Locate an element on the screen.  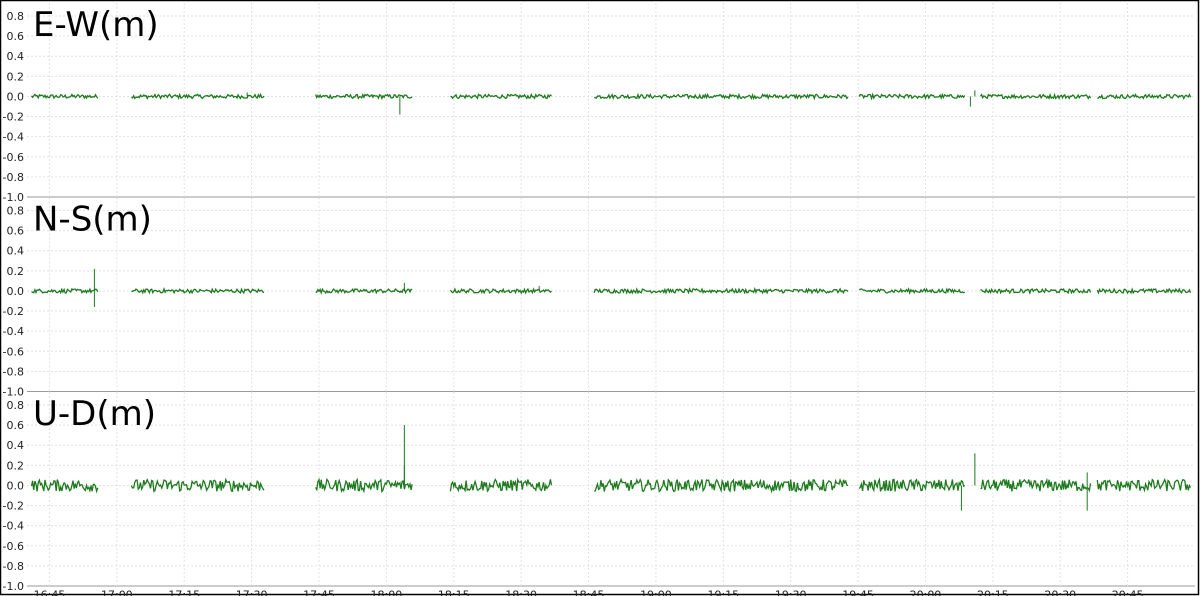
x-tick-label: 18:45 is located at coordinates (589, 592).